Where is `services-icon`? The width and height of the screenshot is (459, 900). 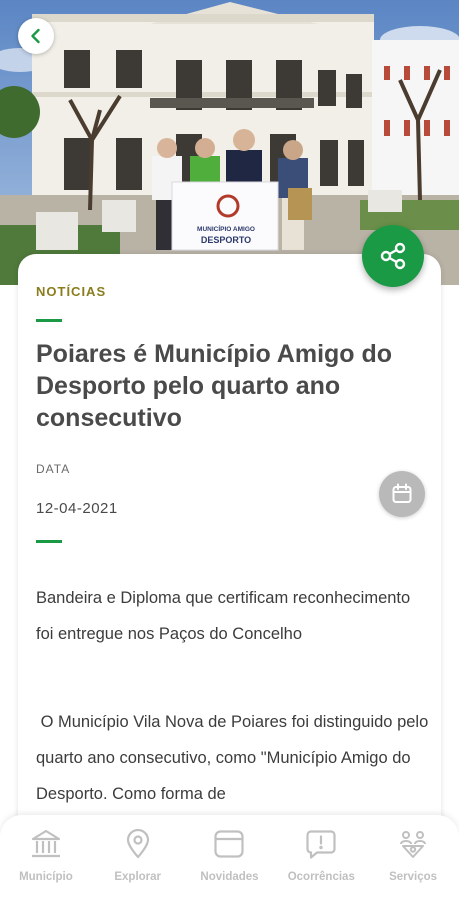 services-icon is located at coordinates (413, 844).